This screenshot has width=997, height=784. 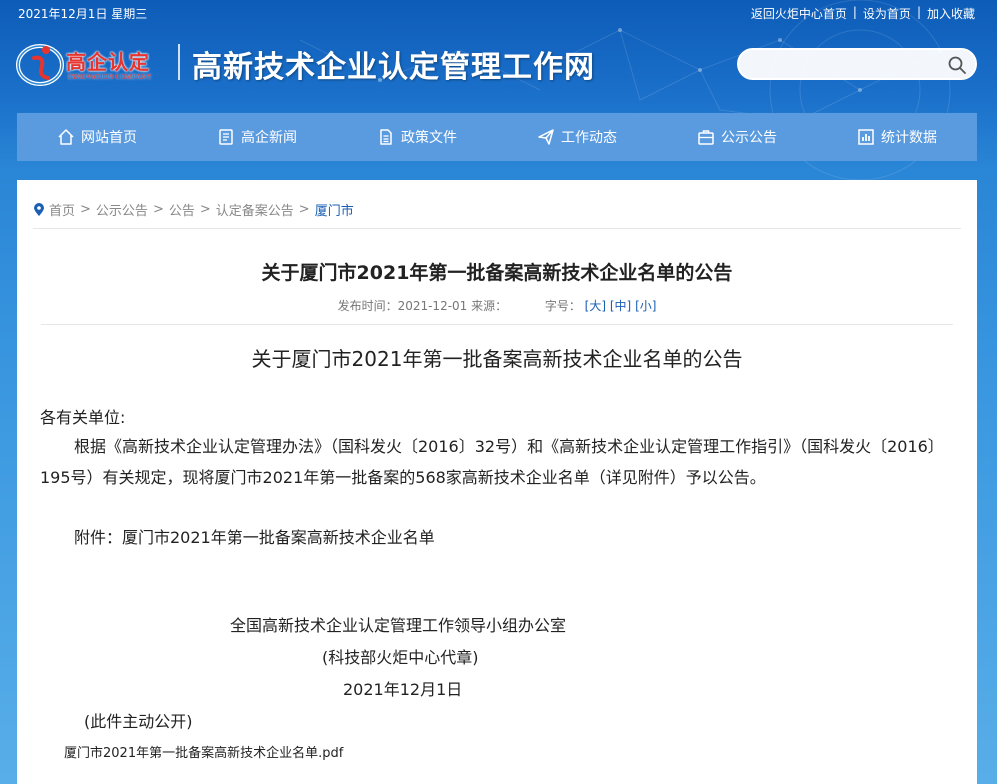 I want to click on breadcrumb-xiamen: 厦门市, so click(x=334, y=209).